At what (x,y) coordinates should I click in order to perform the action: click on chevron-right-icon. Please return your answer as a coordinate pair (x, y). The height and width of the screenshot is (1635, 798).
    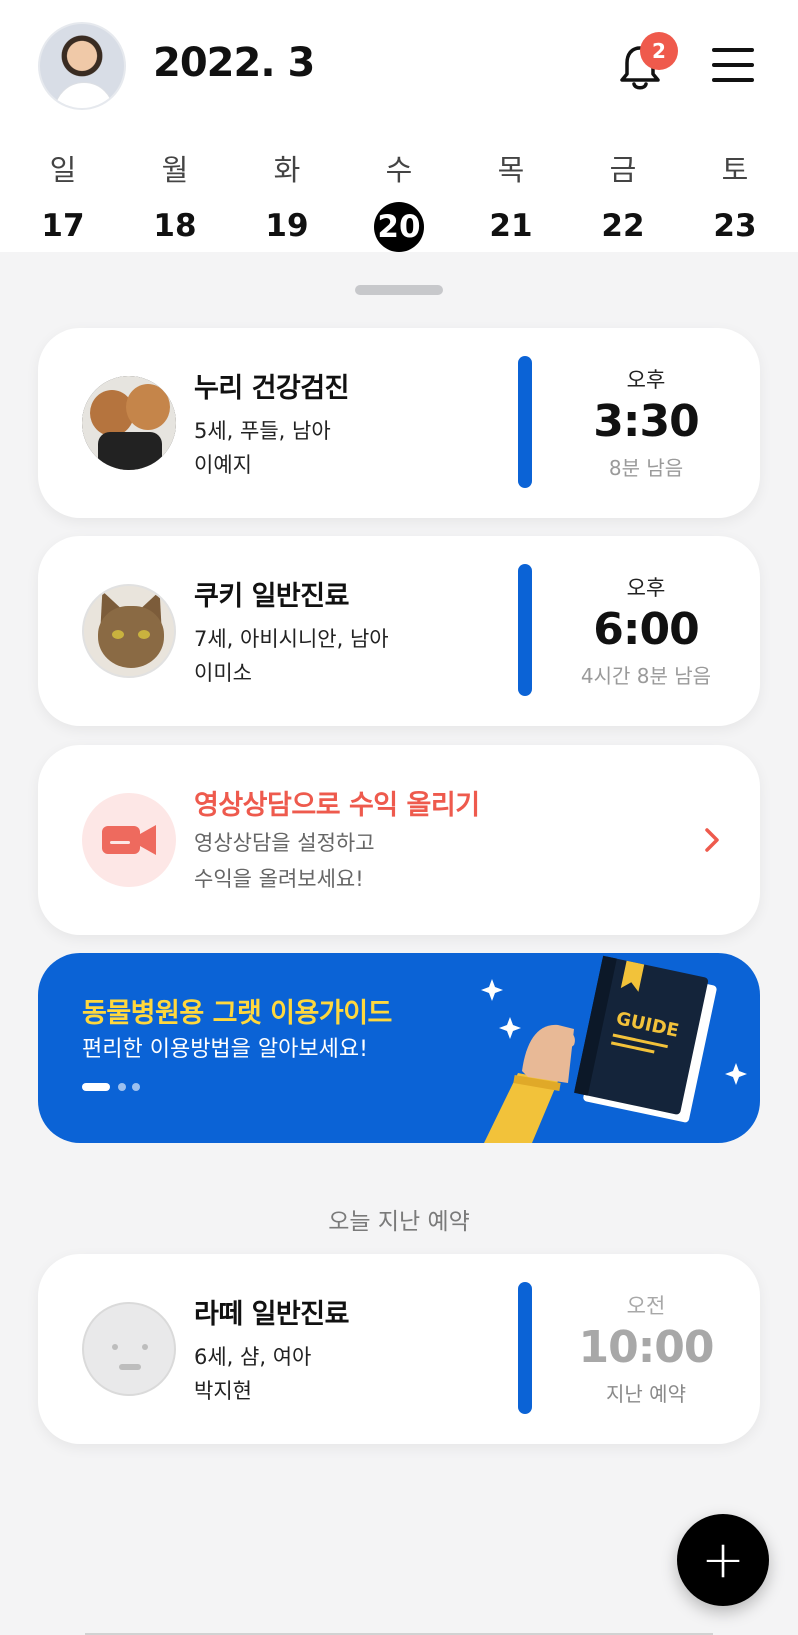
    Looking at the image, I should click on (713, 844).